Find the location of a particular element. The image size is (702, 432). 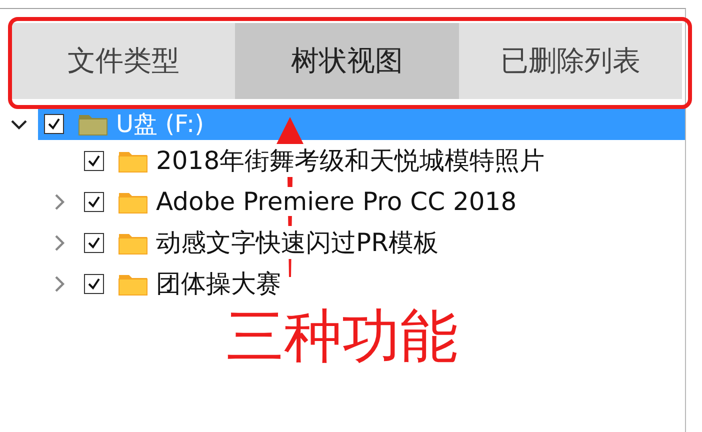

tree-row: 团体操大赛 is located at coordinates (381, 283).